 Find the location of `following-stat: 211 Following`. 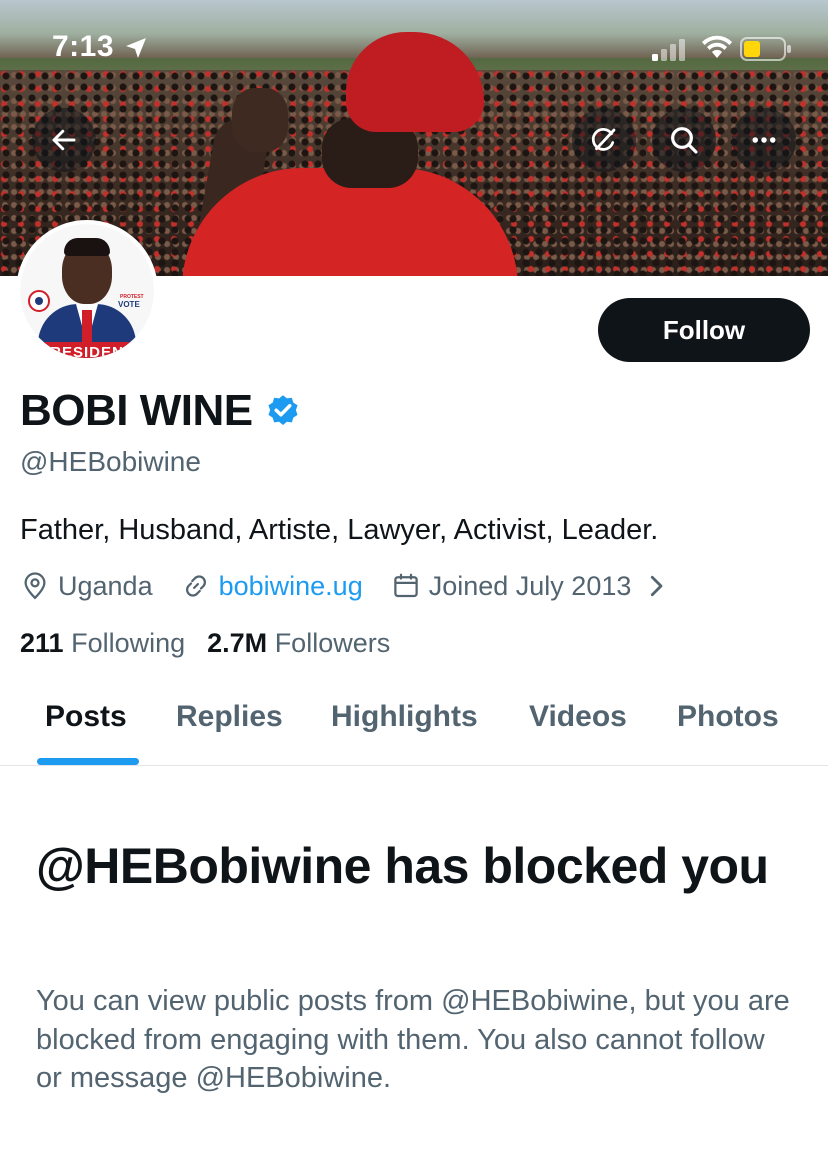

following-stat: 211 Following is located at coordinates (102, 643).